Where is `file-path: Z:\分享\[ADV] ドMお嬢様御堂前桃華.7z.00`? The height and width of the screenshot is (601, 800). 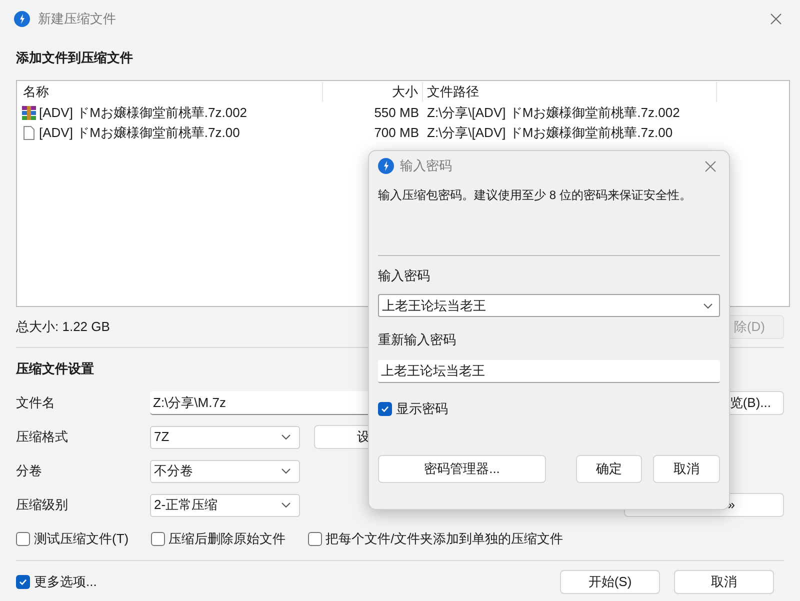
file-path: Z:\分享\[ADV] ドMお嬢様御堂前桃華.7z.00 is located at coordinates (550, 133).